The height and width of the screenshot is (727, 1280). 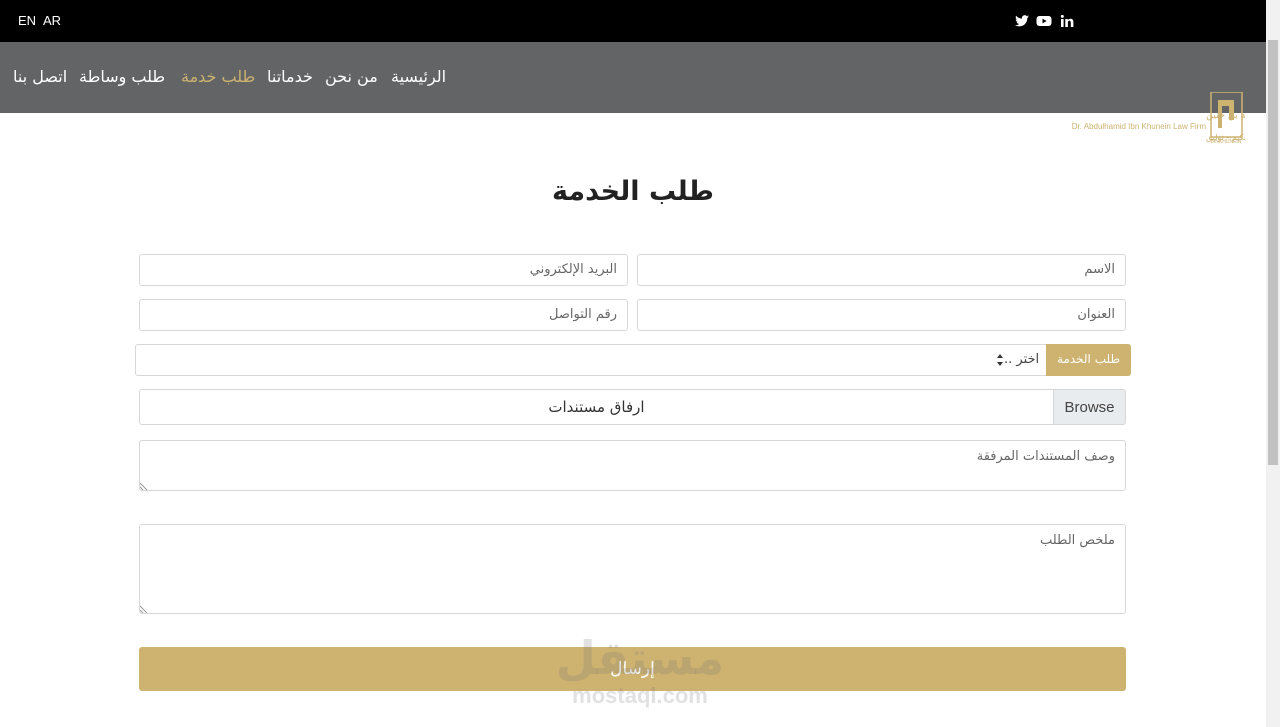 What do you see at coordinates (1225, 115) in the screenshot?
I see `logo-arabic-name: مكتب د. عبدالحميد بن راشد بن خنين` at bounding box center [1225, 115].